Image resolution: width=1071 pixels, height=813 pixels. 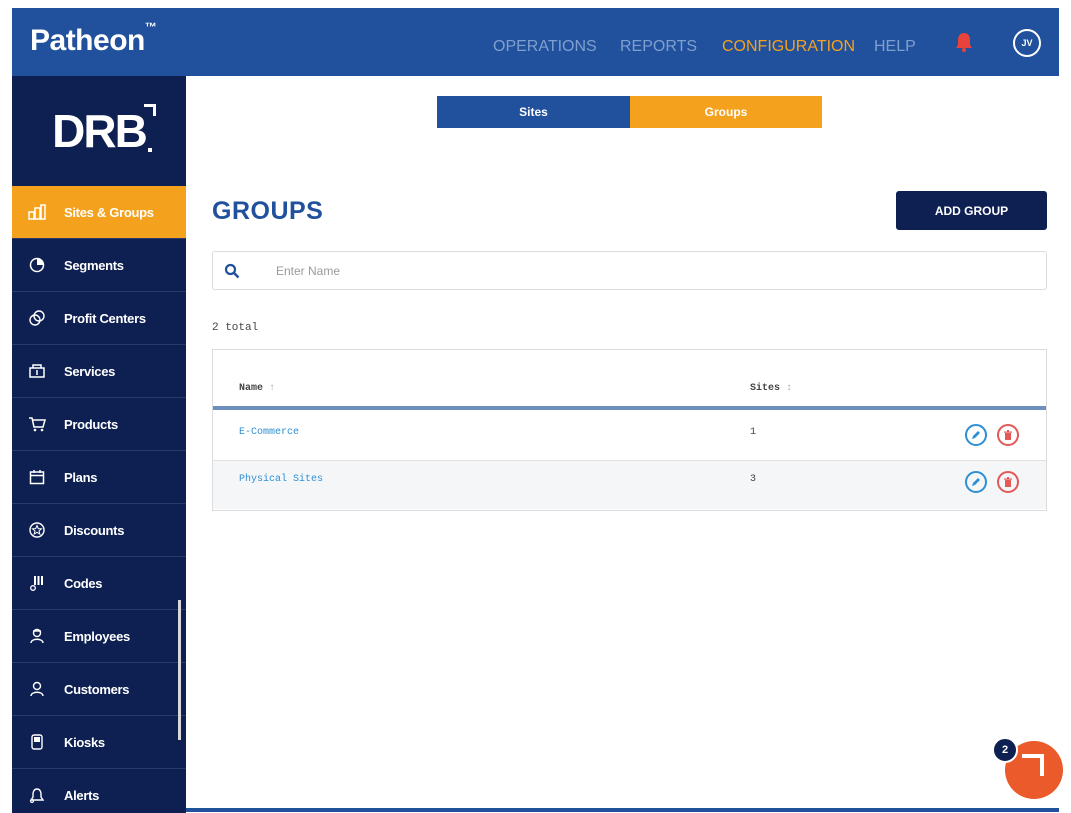 What do you see at coordinates (109, 212) in the screenshot?
I see `sidebar-item-label: Sites & Groups` at bounding box center [109, 212].